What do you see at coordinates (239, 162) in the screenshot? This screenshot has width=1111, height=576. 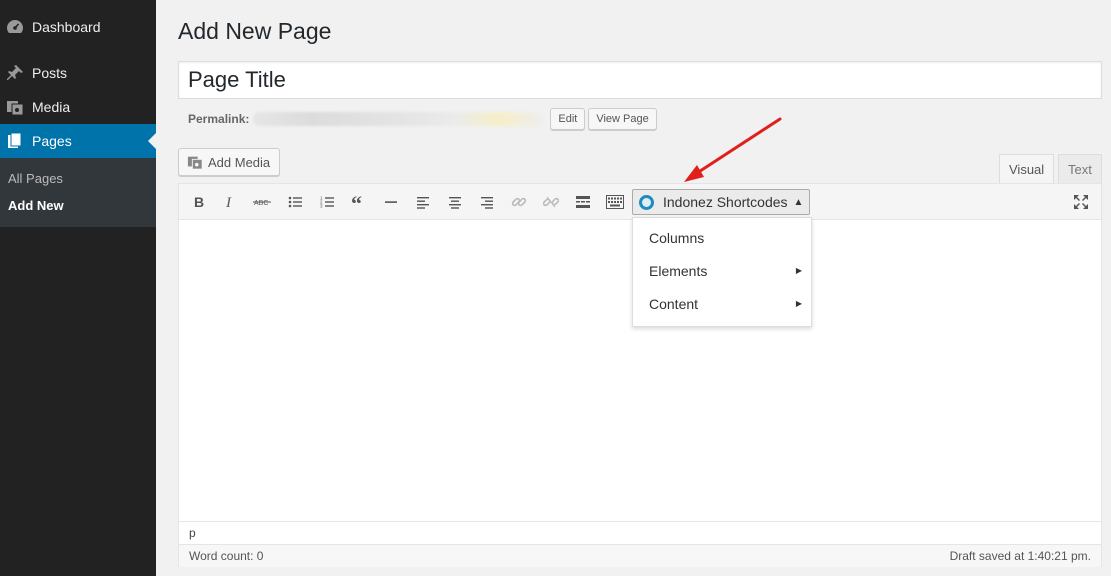 I see `add-media-label: Add Media` at bounding box center [239, 162].